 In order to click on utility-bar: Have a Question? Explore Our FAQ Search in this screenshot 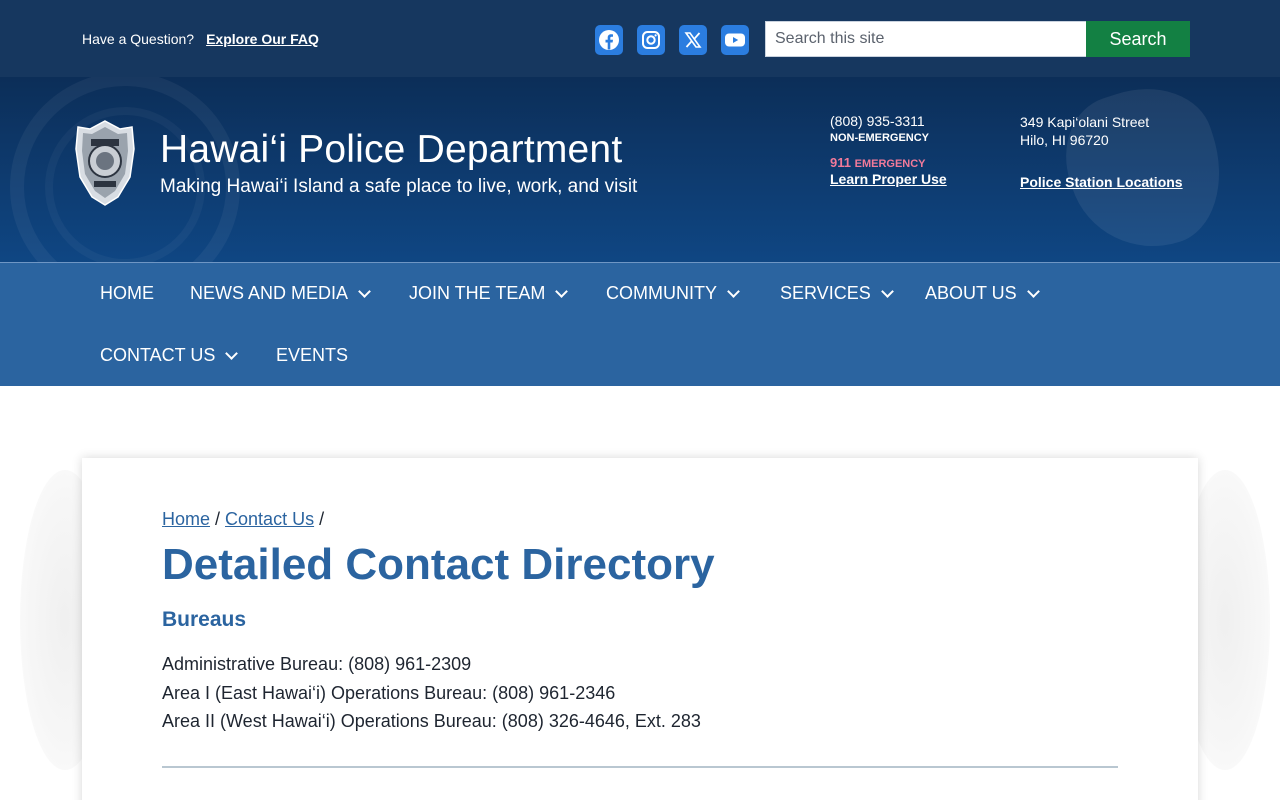, I will do `click(640, 38)`.